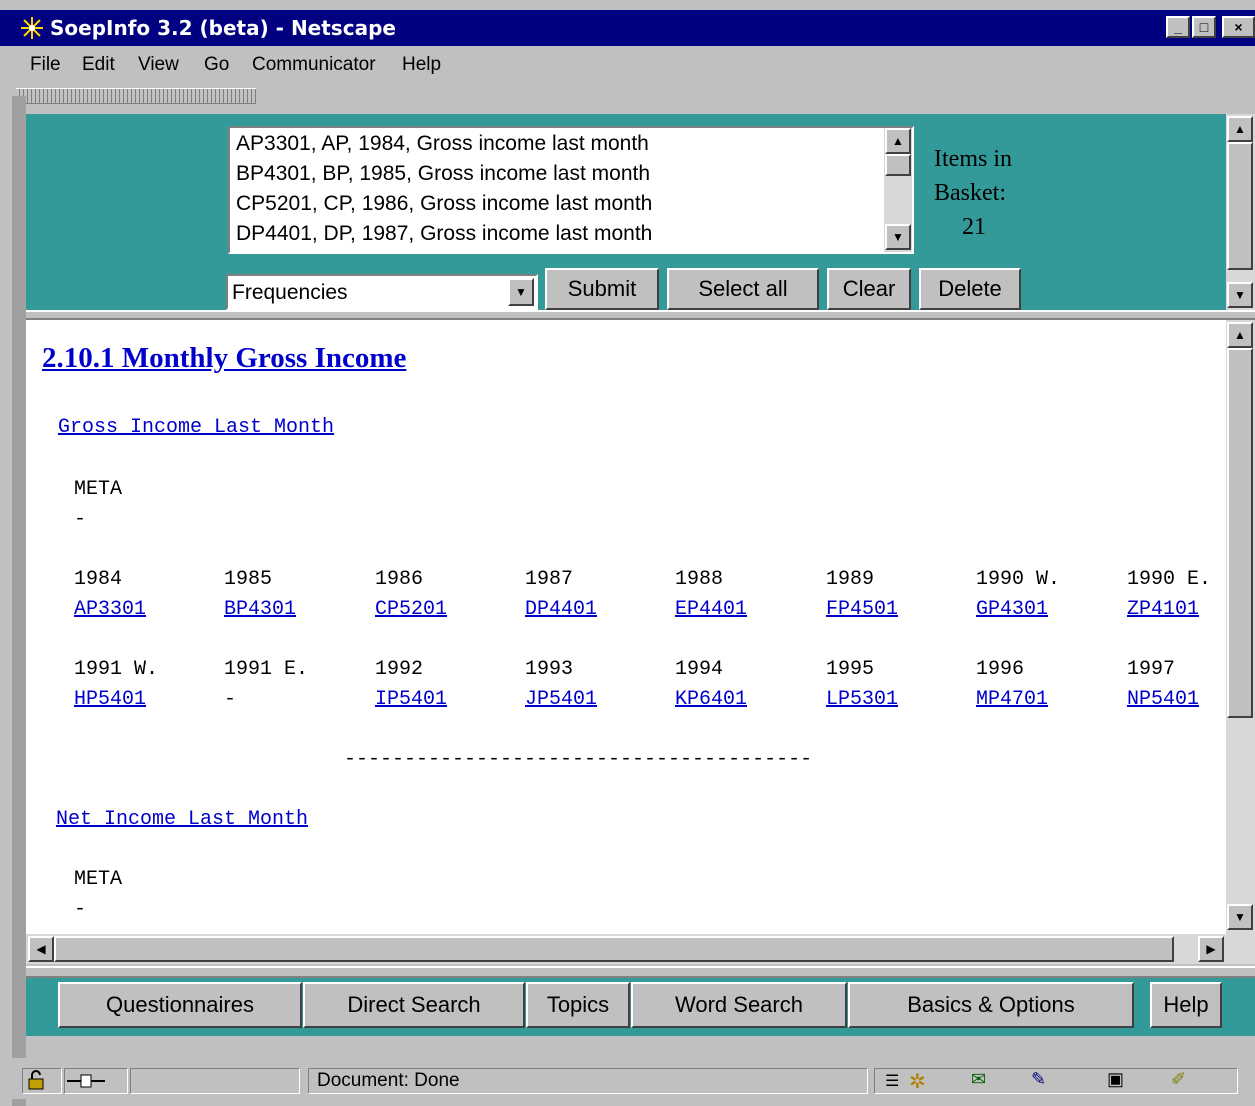 This screenshot has width=1255, height=1106. Describe the element at coordinates (411, 609) in the screenshot. I see `variable-link-cp5201: CP5201` at that location.